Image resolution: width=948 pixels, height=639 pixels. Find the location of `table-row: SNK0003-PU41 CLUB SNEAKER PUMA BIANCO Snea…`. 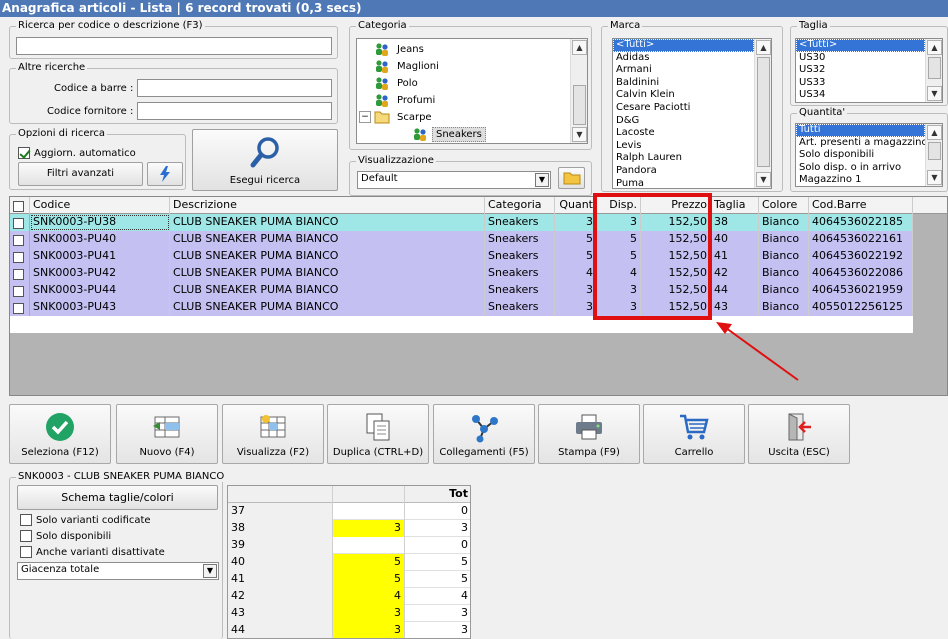

table-row: SNK0003-PU41 CLUB SNEAKER PUMA BIANCO Snea… is located at coordinates (461, 256).